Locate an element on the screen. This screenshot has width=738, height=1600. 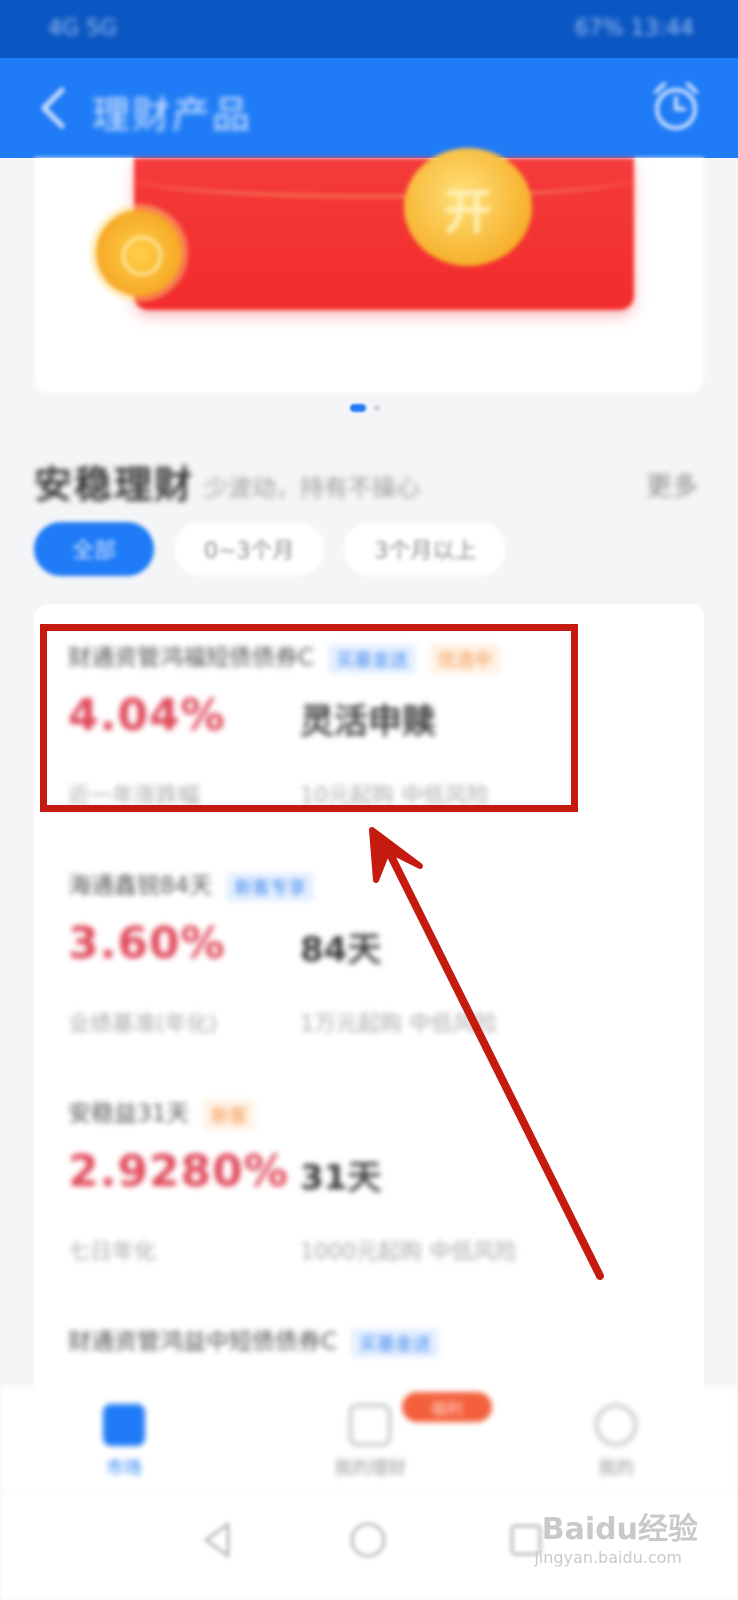
product-name: 财通资管鸿益中短债债券C 买基金送 is located at coordinates (254, 1340).